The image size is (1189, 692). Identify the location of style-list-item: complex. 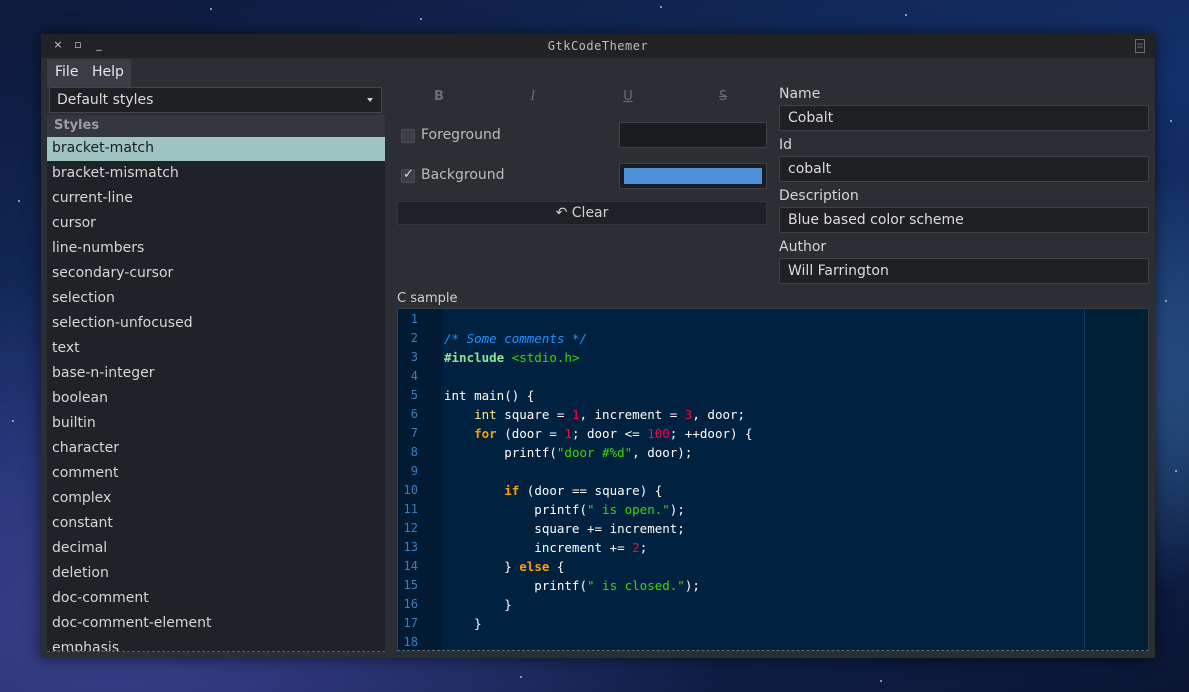
(216, 499).